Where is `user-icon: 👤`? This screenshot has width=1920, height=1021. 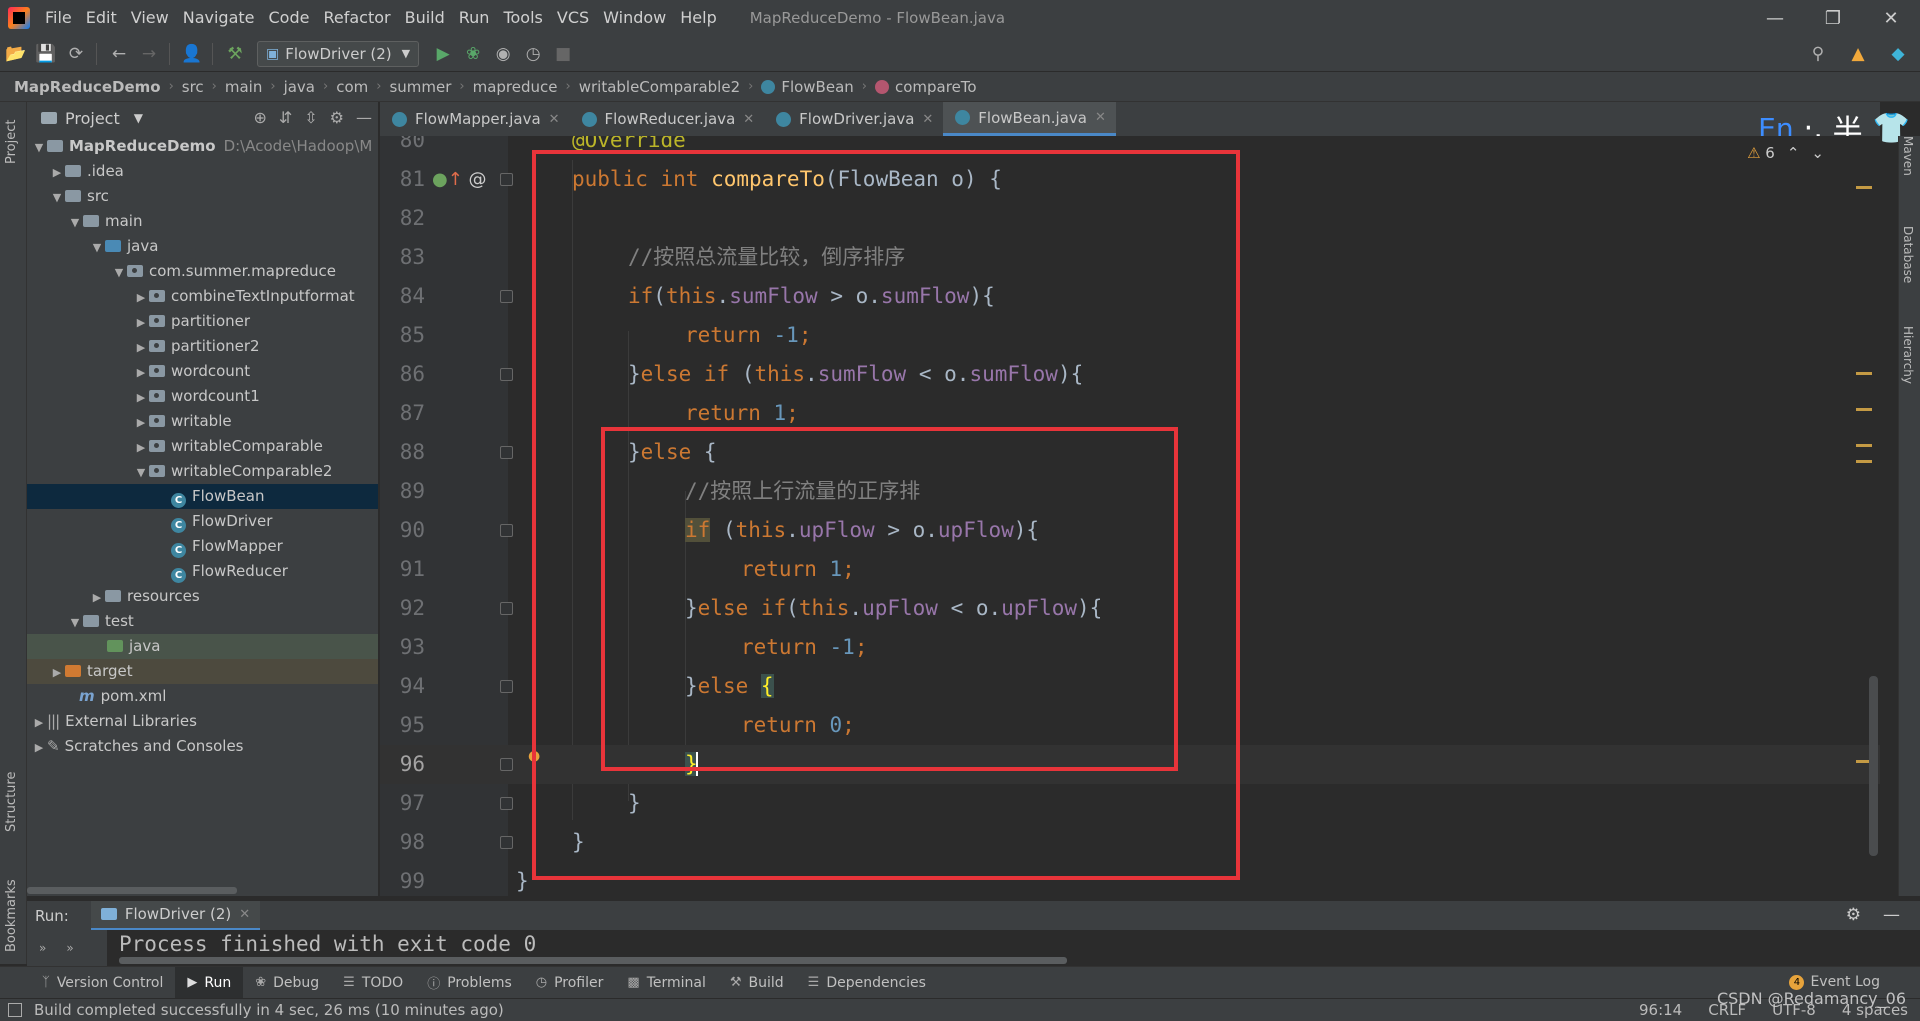 user-icon: 👤 is located at coordinates (192, 54).